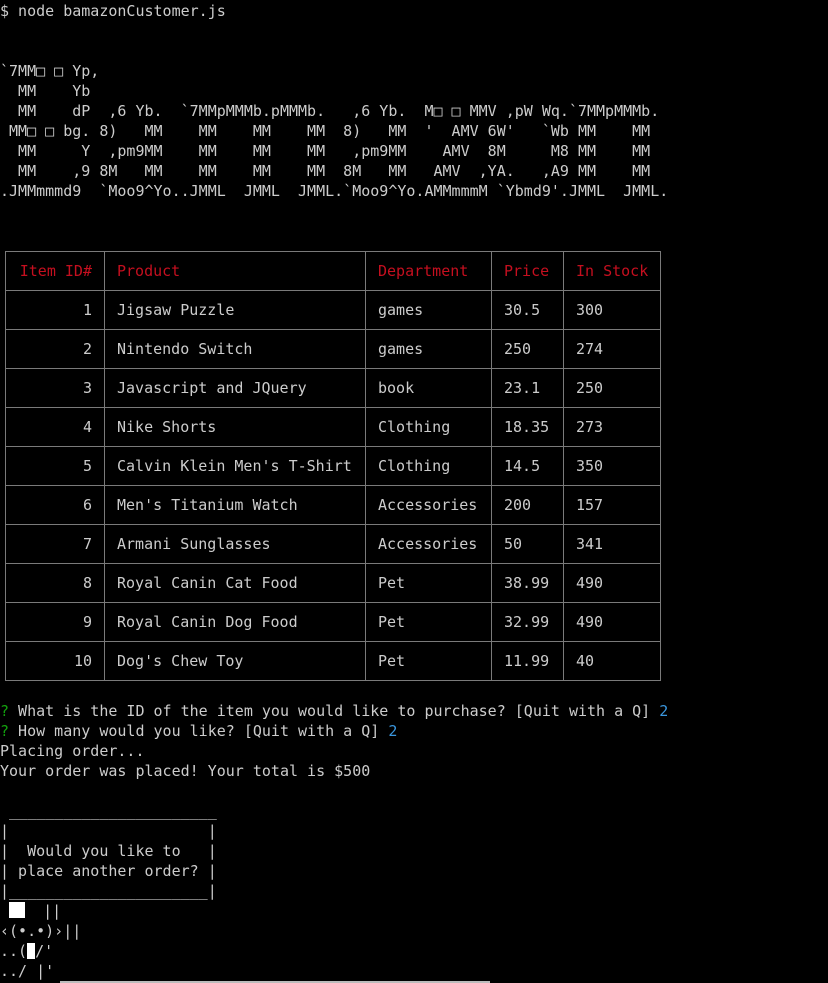  I want to click on table-row: 9 Royal Canin Dog Food Pet 32.99 490, so click(333, 622).